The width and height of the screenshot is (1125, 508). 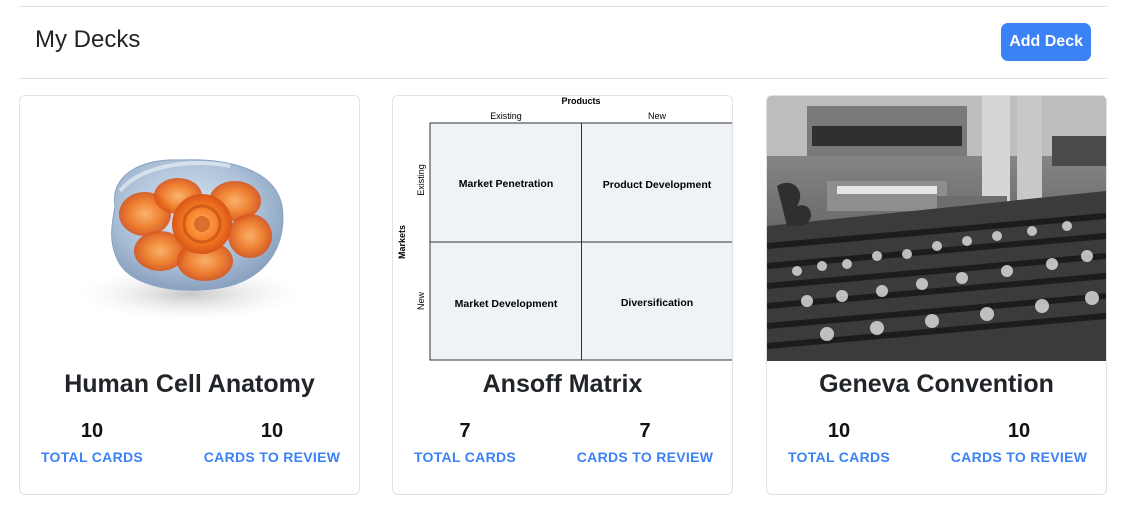 What do you see at coordinates (657, 185) in the screenshot?
I see `matrix-q-product-development: Product Development` at bounding box center [657, 185].